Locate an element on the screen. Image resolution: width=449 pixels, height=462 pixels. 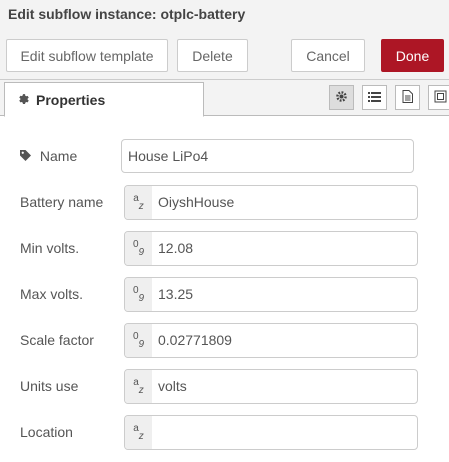
location-label: Location is located at coordinates (46, 432).